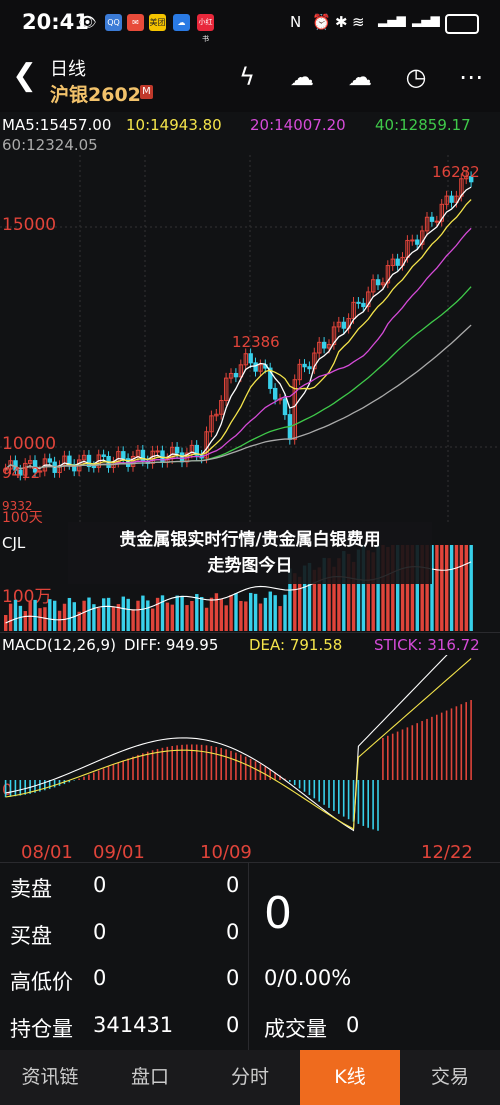  I want to click on range-value-2: 0, so click(233, 978).